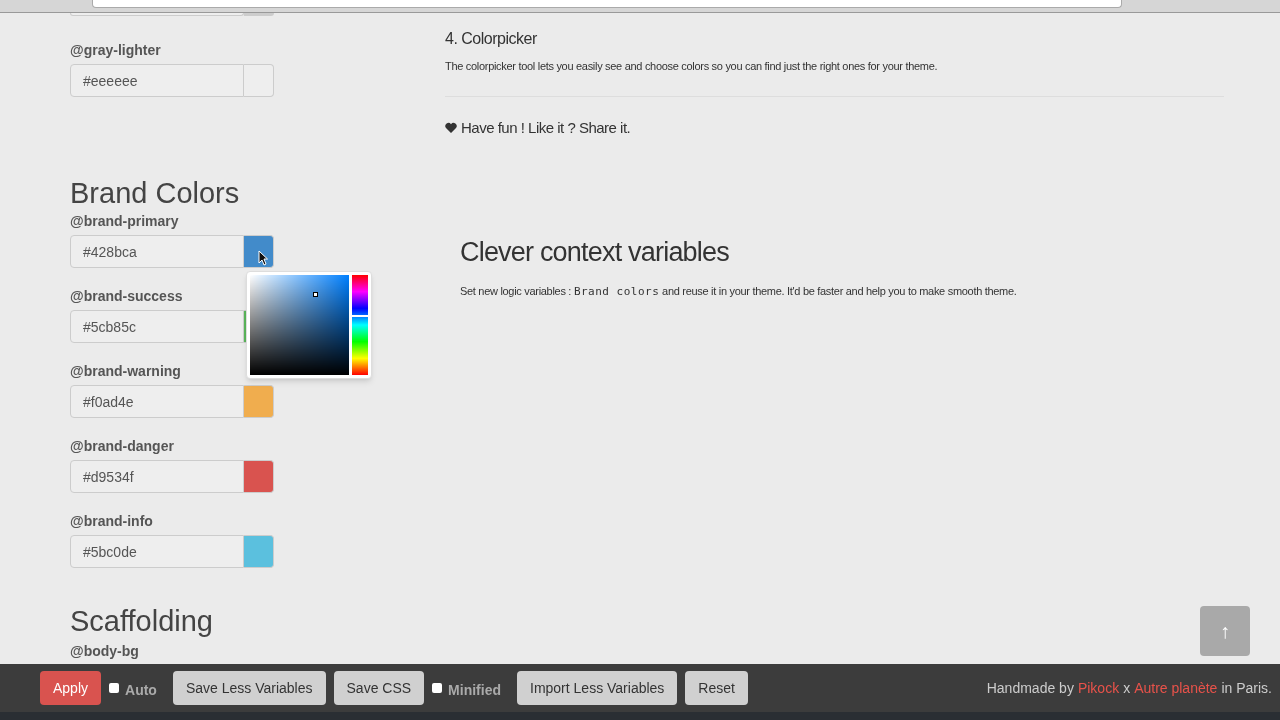 The height and width of the screenshot is (720, 1280). Describe the element at coordinates (122, 446) in the screenshot. I see `variable-label: @brand-danger` at that location.